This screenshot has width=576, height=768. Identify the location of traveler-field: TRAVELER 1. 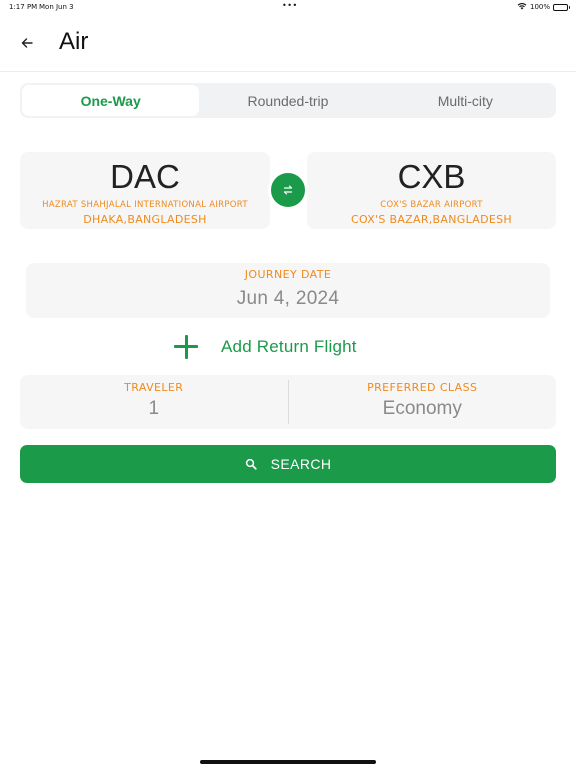
(154, 402).